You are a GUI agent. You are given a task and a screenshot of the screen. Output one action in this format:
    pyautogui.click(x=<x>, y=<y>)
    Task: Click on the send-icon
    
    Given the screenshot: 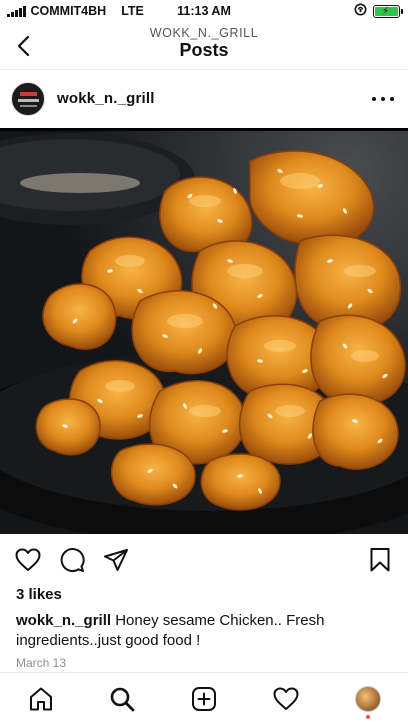 What is the action you would take?
    pyautogui.click(x=116, y=560)
    